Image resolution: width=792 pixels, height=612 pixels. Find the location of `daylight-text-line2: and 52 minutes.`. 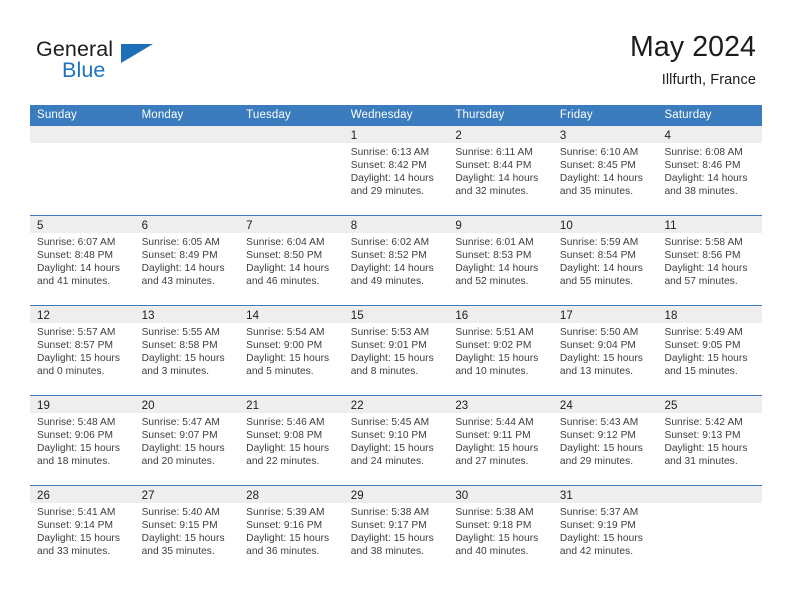

daylight-text-line2: and 52 minutes. is located at coordinates (492, 282).